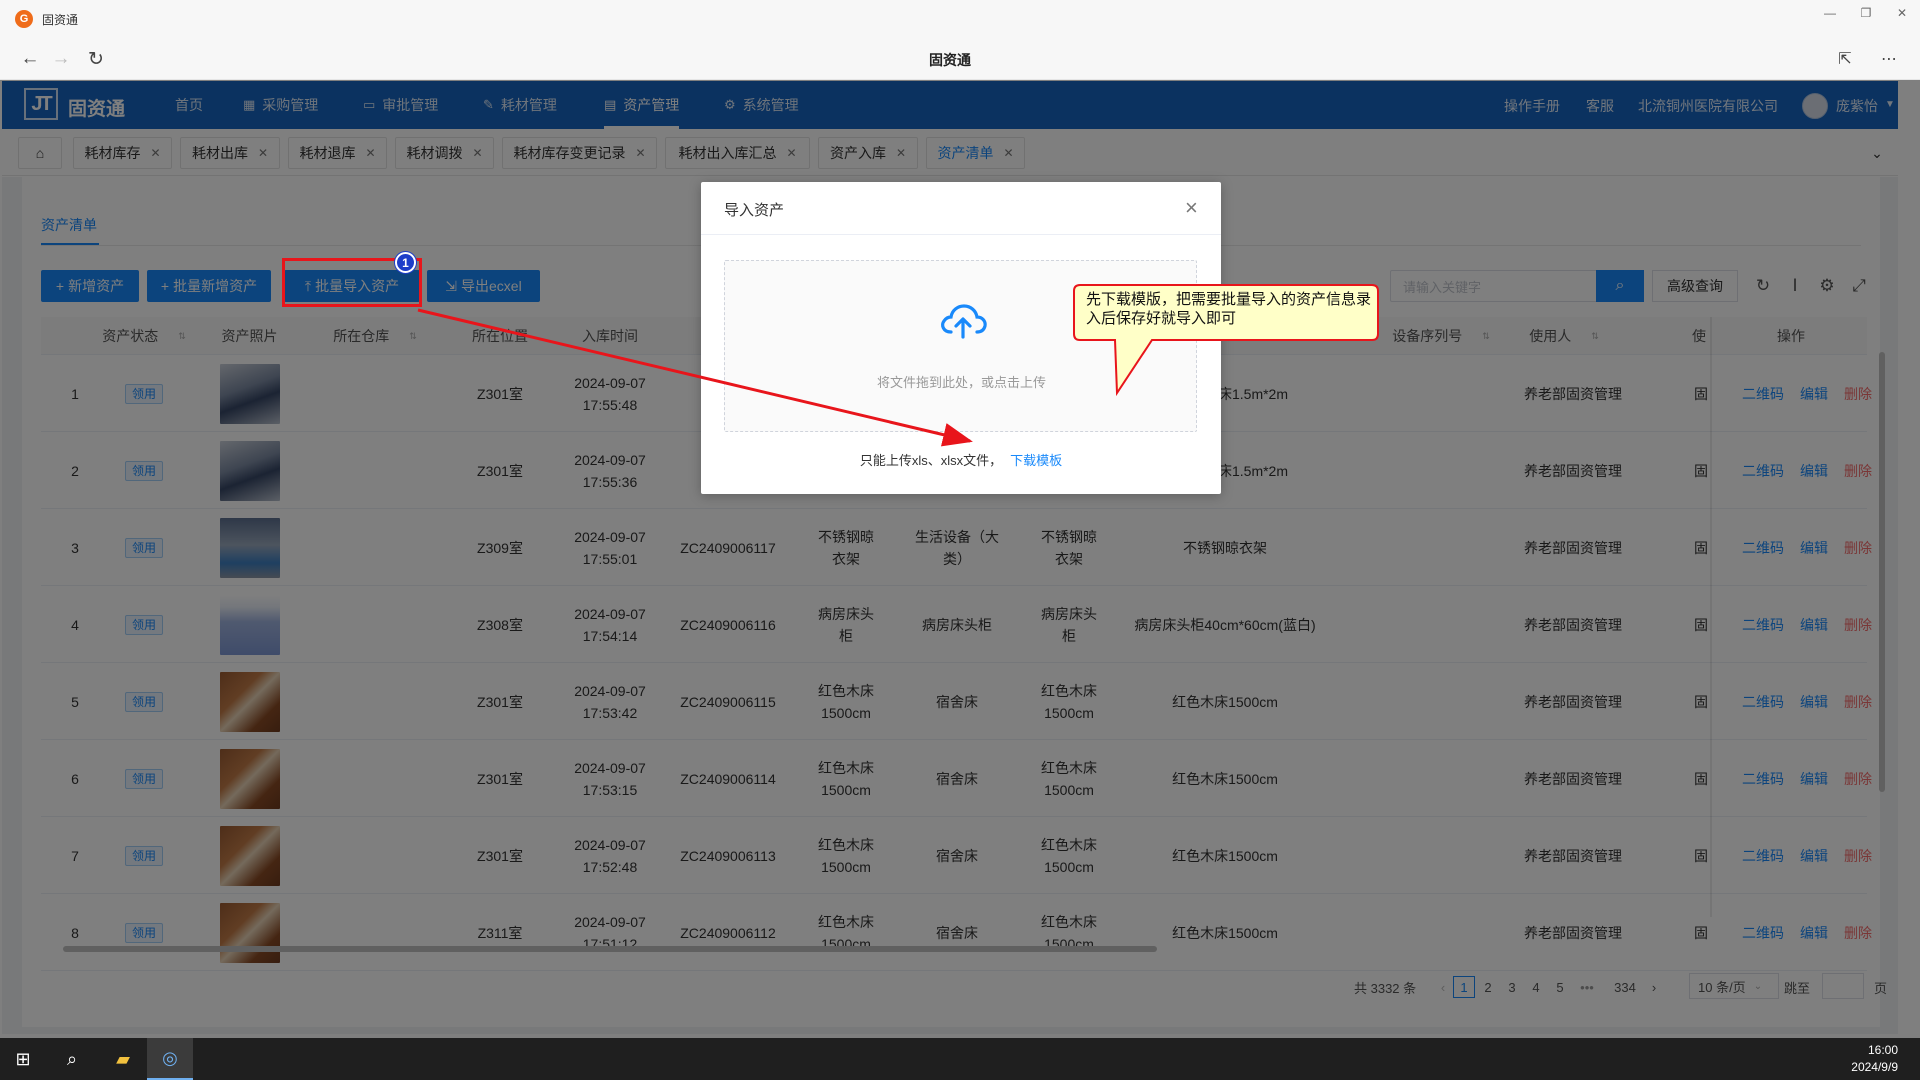 This screenshot has width=1920, height=1080. I want to click on annotation-layer, so click(898, 365).